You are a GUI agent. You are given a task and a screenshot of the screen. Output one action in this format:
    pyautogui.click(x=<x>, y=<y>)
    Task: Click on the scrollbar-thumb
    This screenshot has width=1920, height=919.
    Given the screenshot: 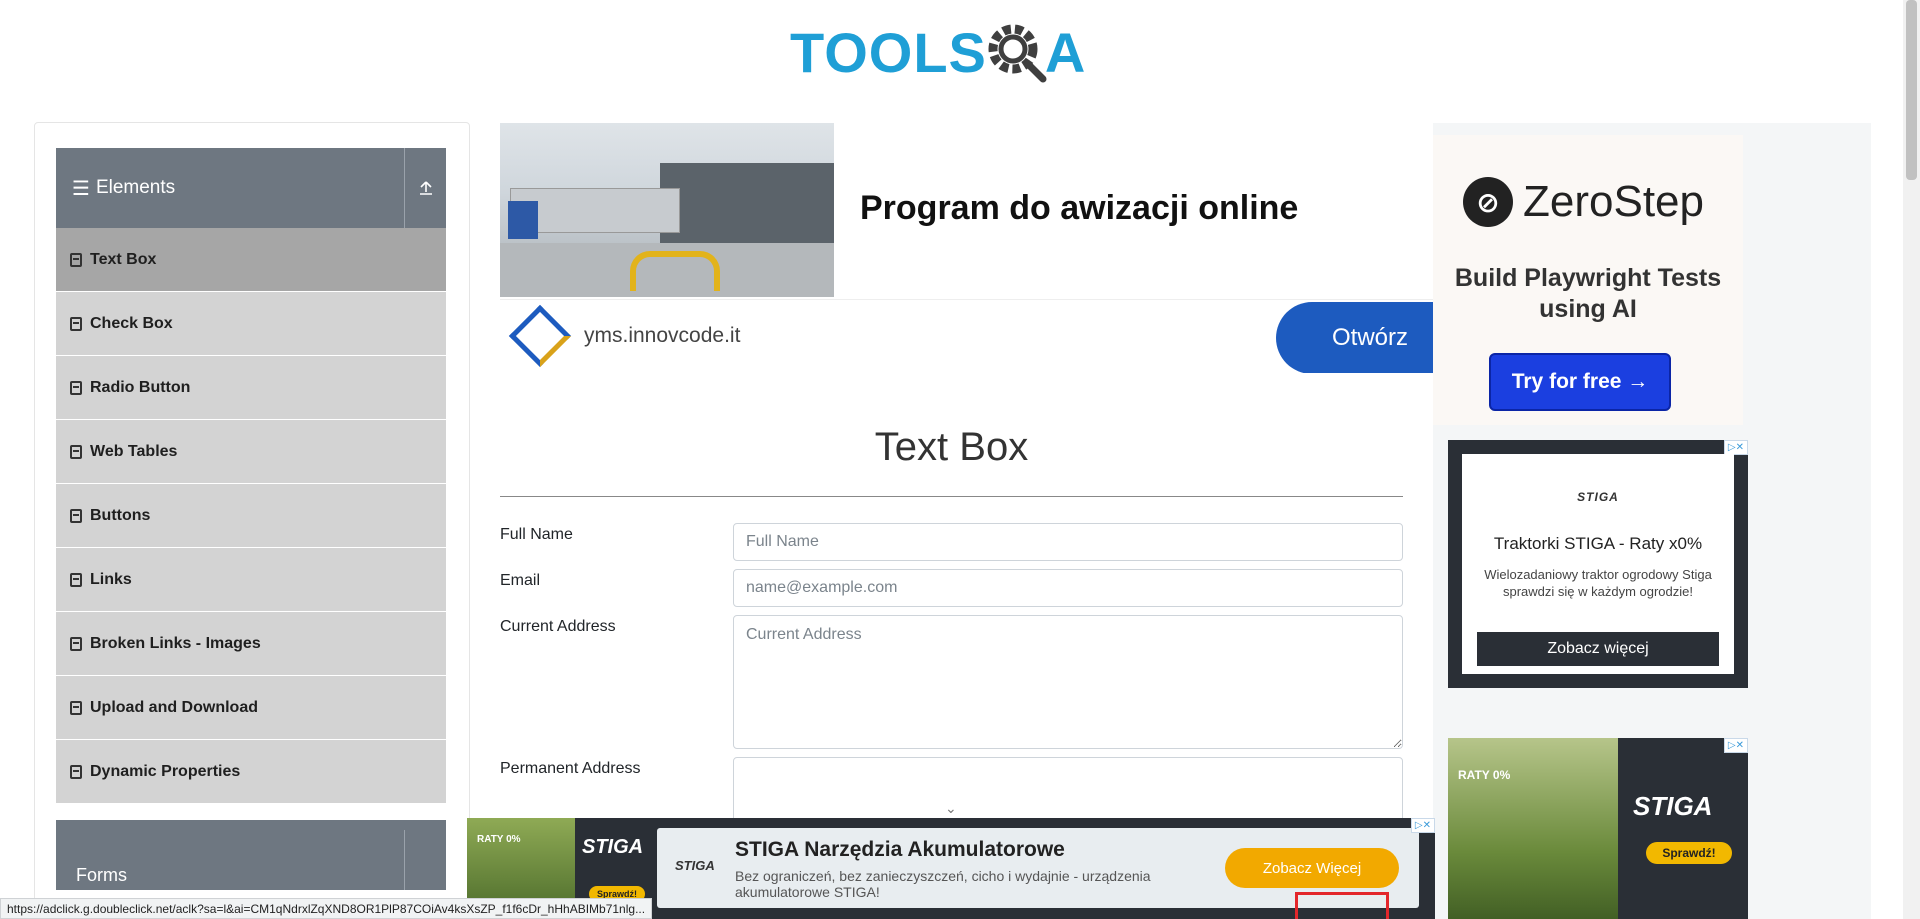 What is the action you would take?
    pyautogui.click(x=1911, y=90)
    